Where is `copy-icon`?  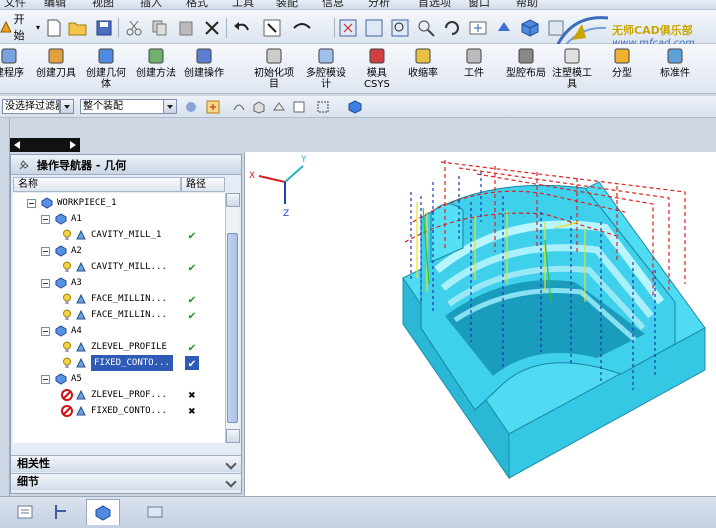
copy-icon is located at coordinates (160, 28).